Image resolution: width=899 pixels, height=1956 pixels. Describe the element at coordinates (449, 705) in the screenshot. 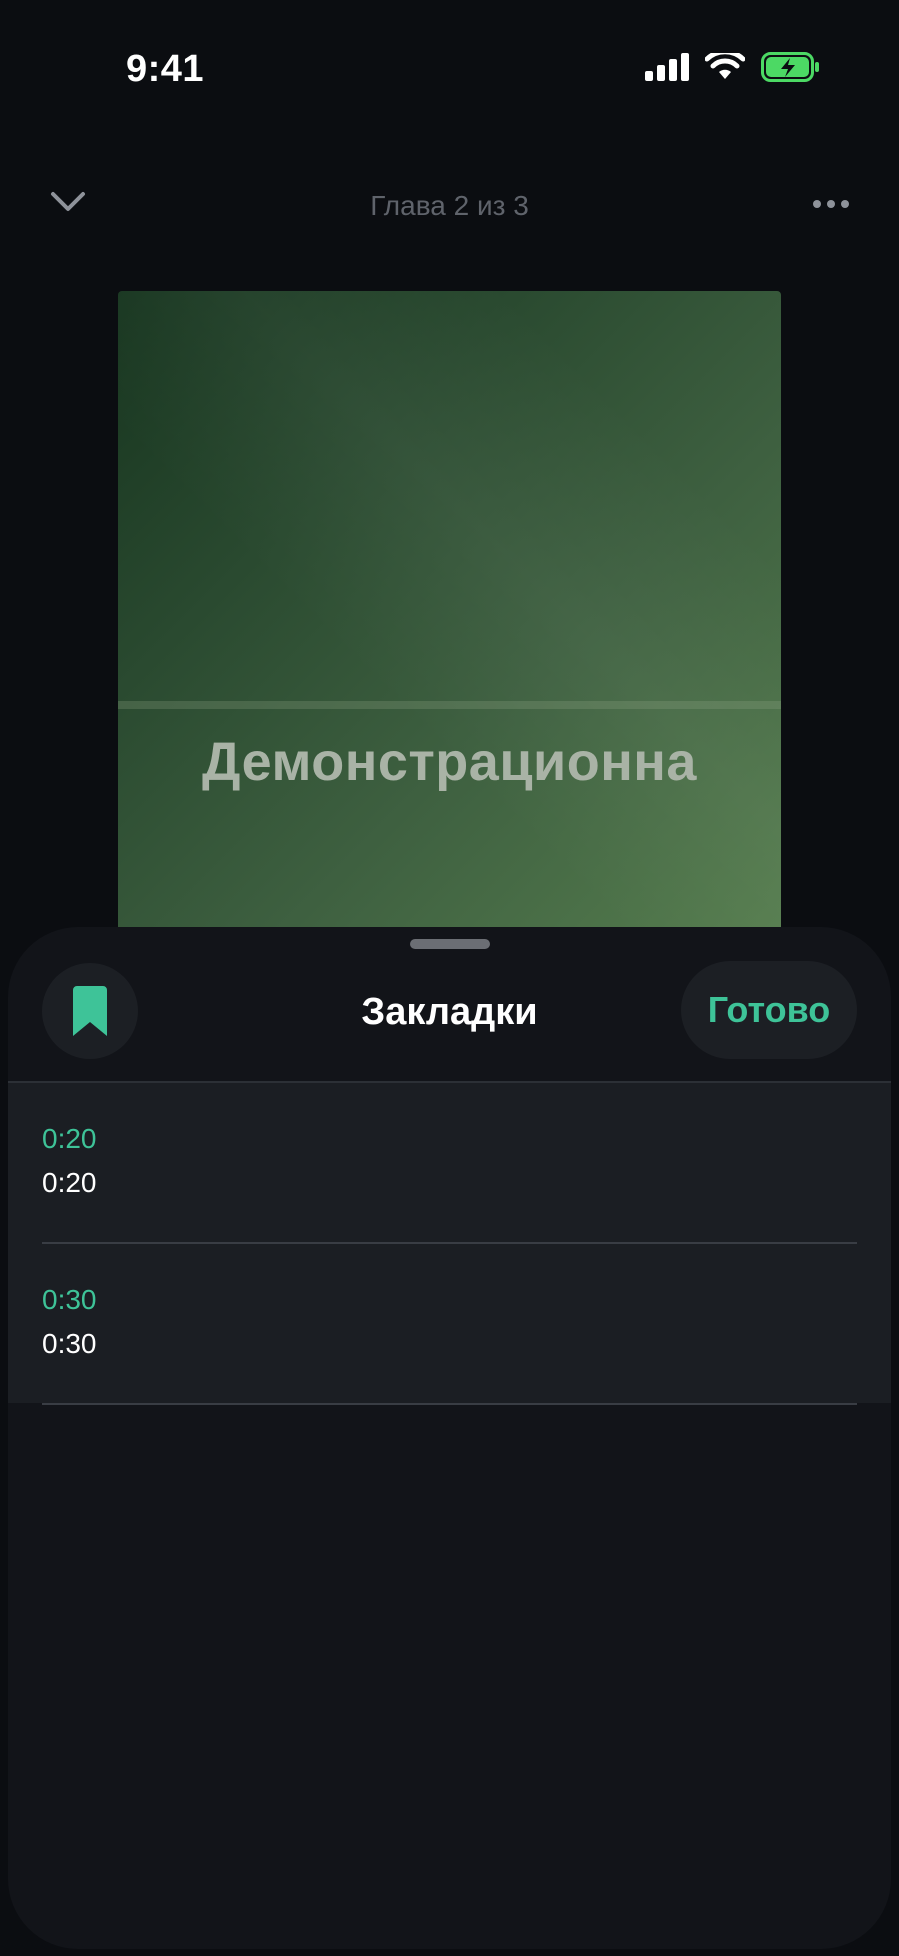

I see `cover-divider` at that location.